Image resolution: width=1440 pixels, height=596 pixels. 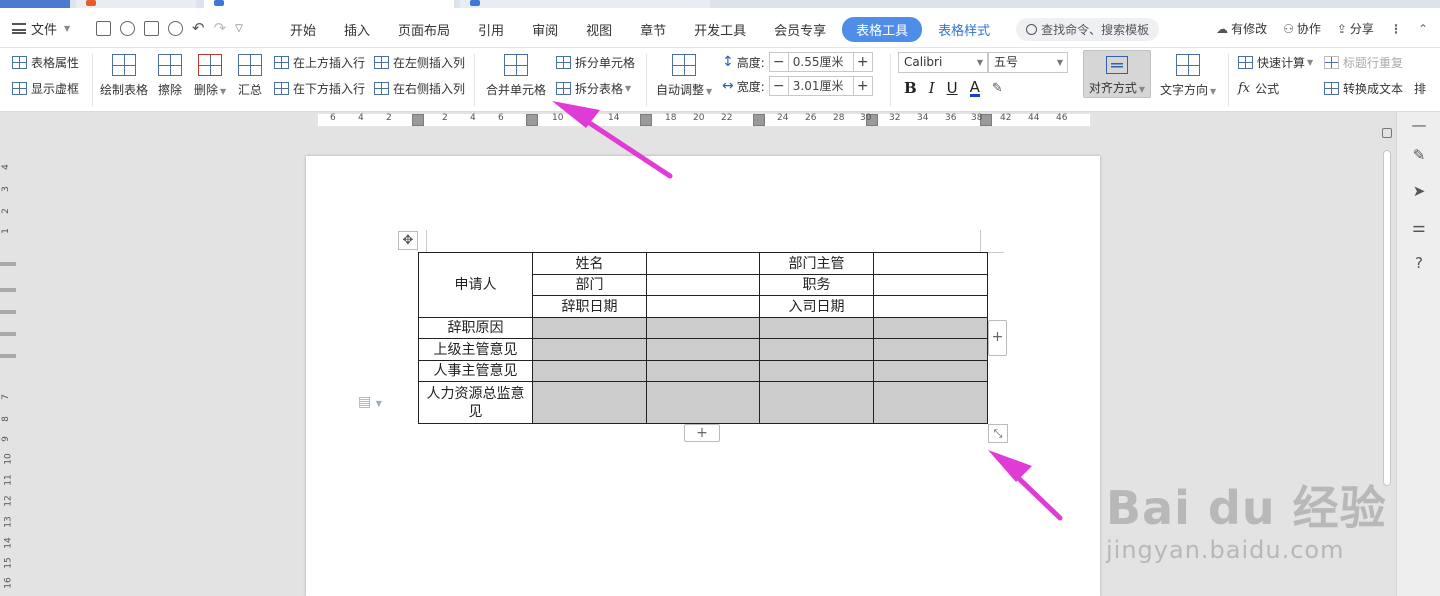 What do you see at coordinates (612, 140) in the screenshot?
I see `arrow-to-merge-cells` at bounding box center [612, 140].